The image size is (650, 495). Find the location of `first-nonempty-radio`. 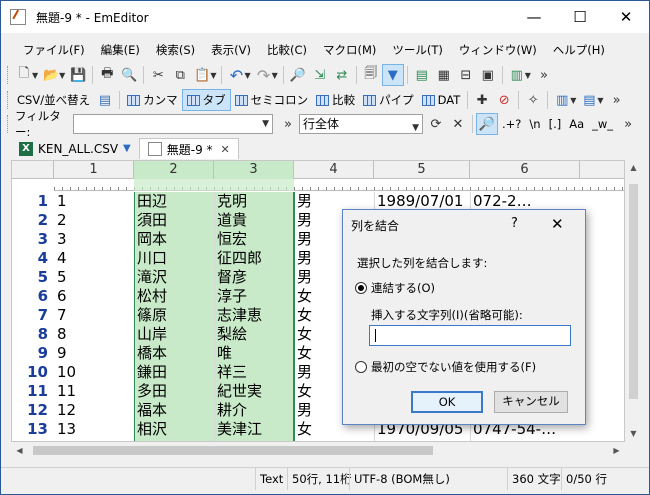

first-nonempty-radio is located at coordinates (361, 367).